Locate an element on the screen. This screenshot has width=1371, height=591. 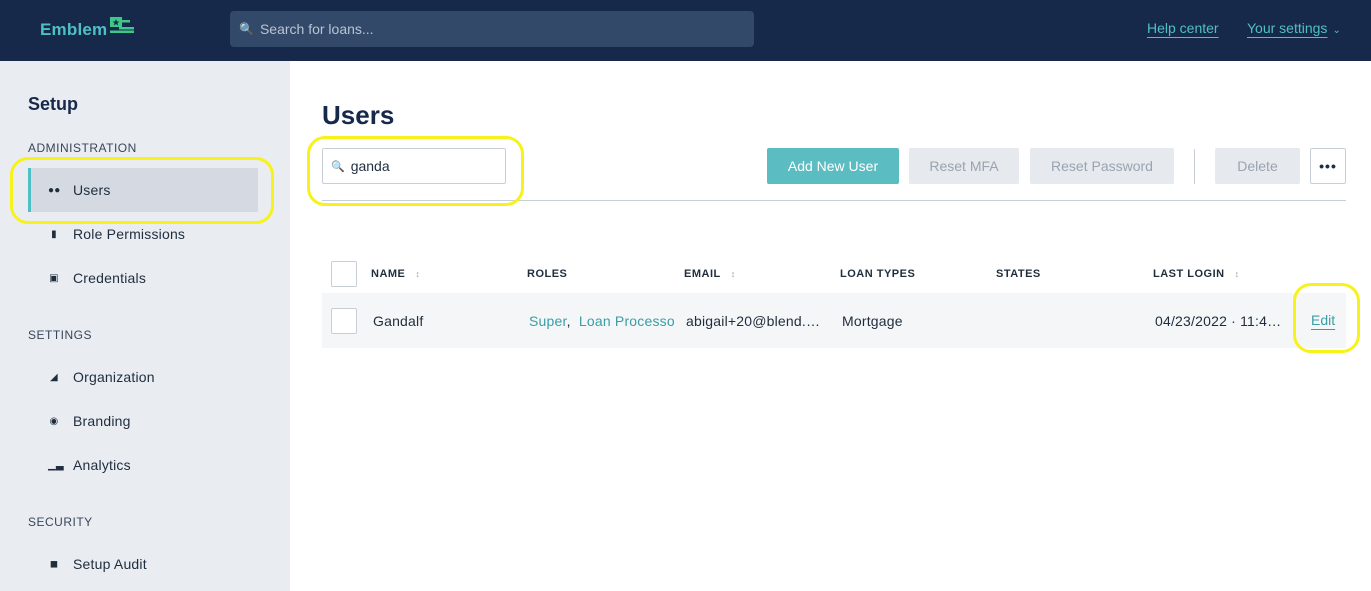
top-navigation-bar: Emblem 🔍 Help center Your settings ⌄ is located at coordinates (685, 30).